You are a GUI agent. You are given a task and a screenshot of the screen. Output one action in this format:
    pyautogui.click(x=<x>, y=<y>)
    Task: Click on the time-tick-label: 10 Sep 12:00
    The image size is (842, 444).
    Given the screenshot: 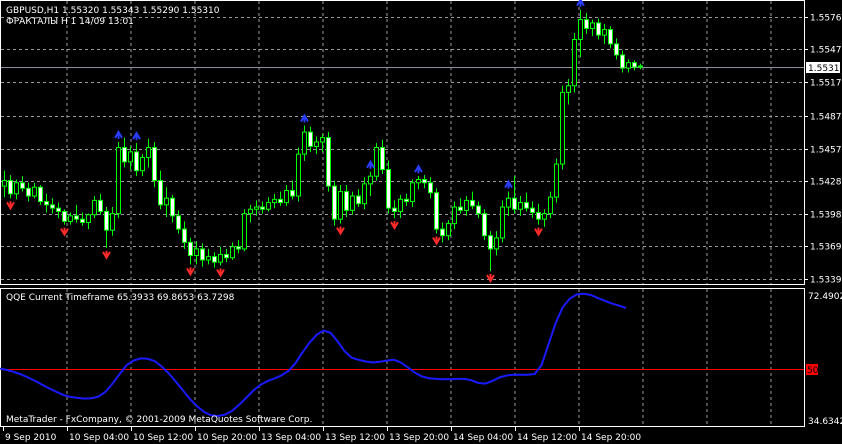 What is the action you would take?
    pyautogui.click(x=163, y=438)
    